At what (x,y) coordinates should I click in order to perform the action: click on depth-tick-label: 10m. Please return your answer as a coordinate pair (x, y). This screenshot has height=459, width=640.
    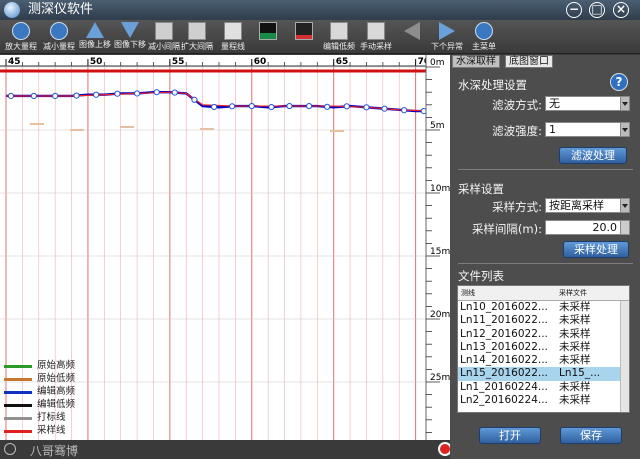
    Looking at the image, I should click on (440, 189).